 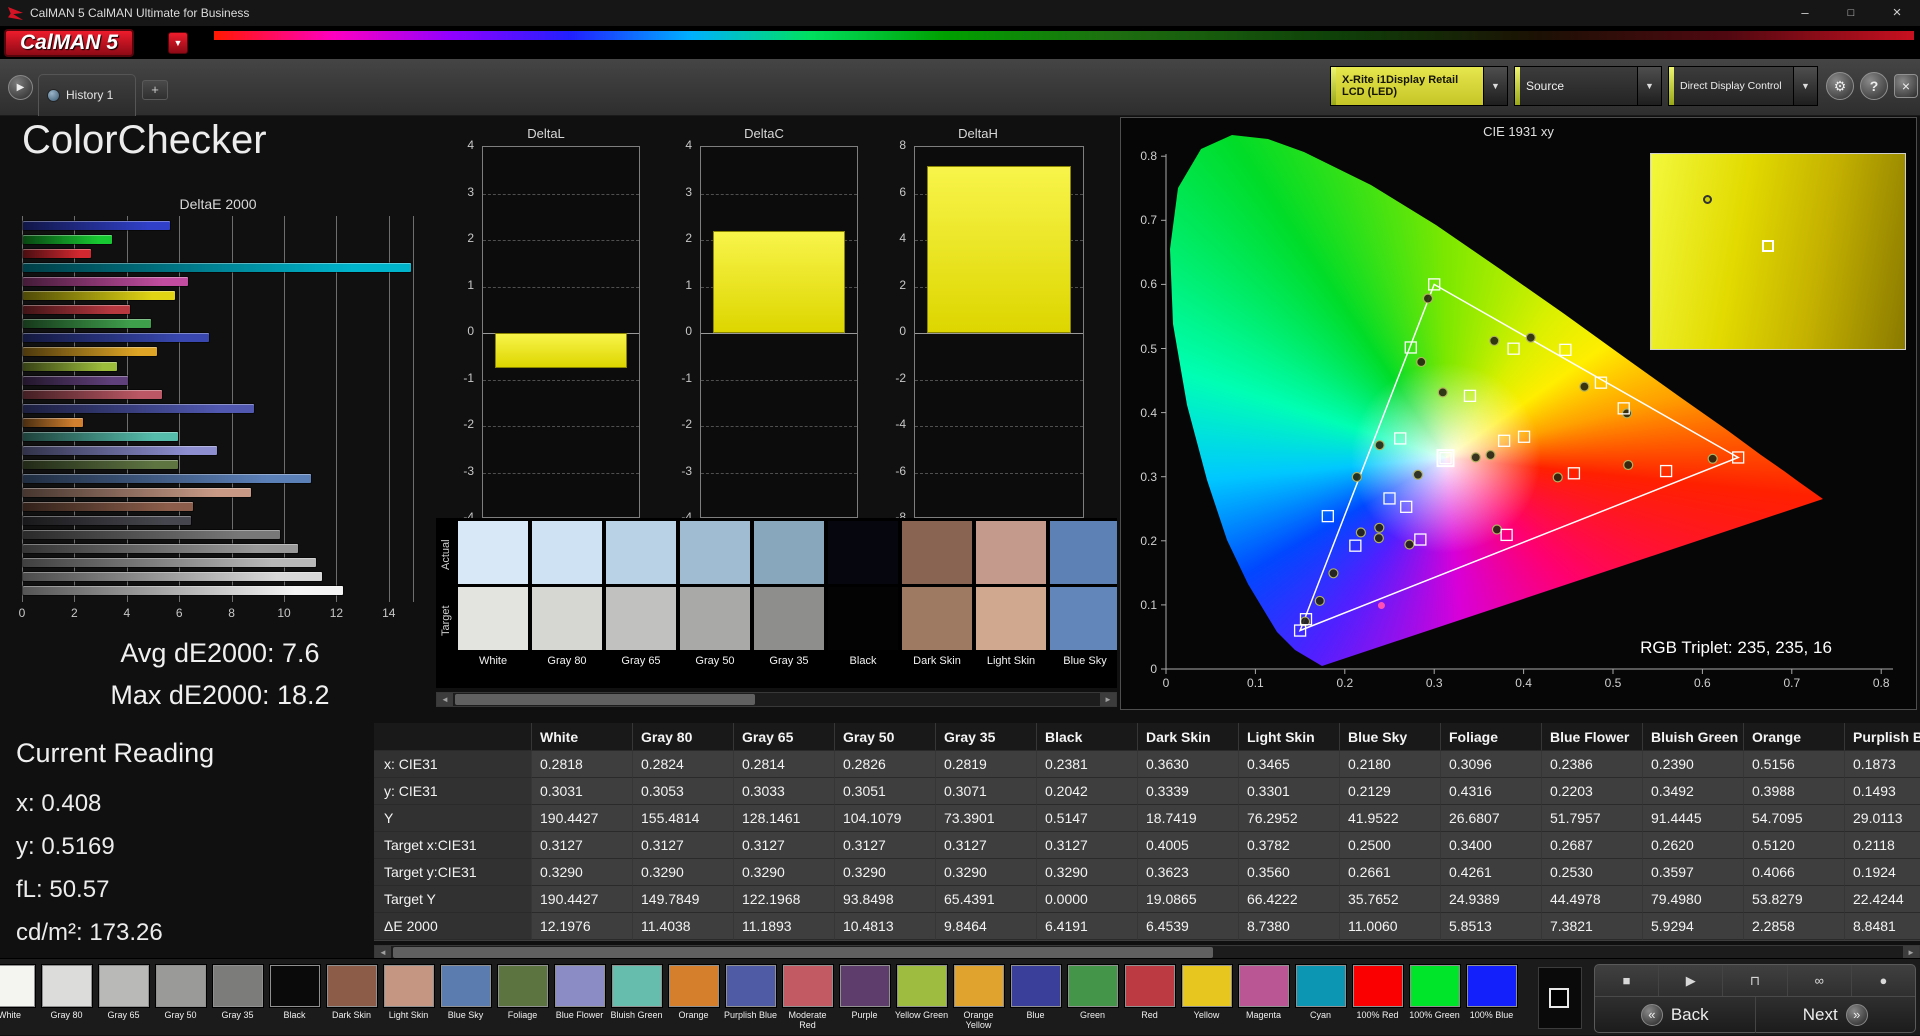 I want to click on patch-label: Red, so click(x=1149, y=1015).